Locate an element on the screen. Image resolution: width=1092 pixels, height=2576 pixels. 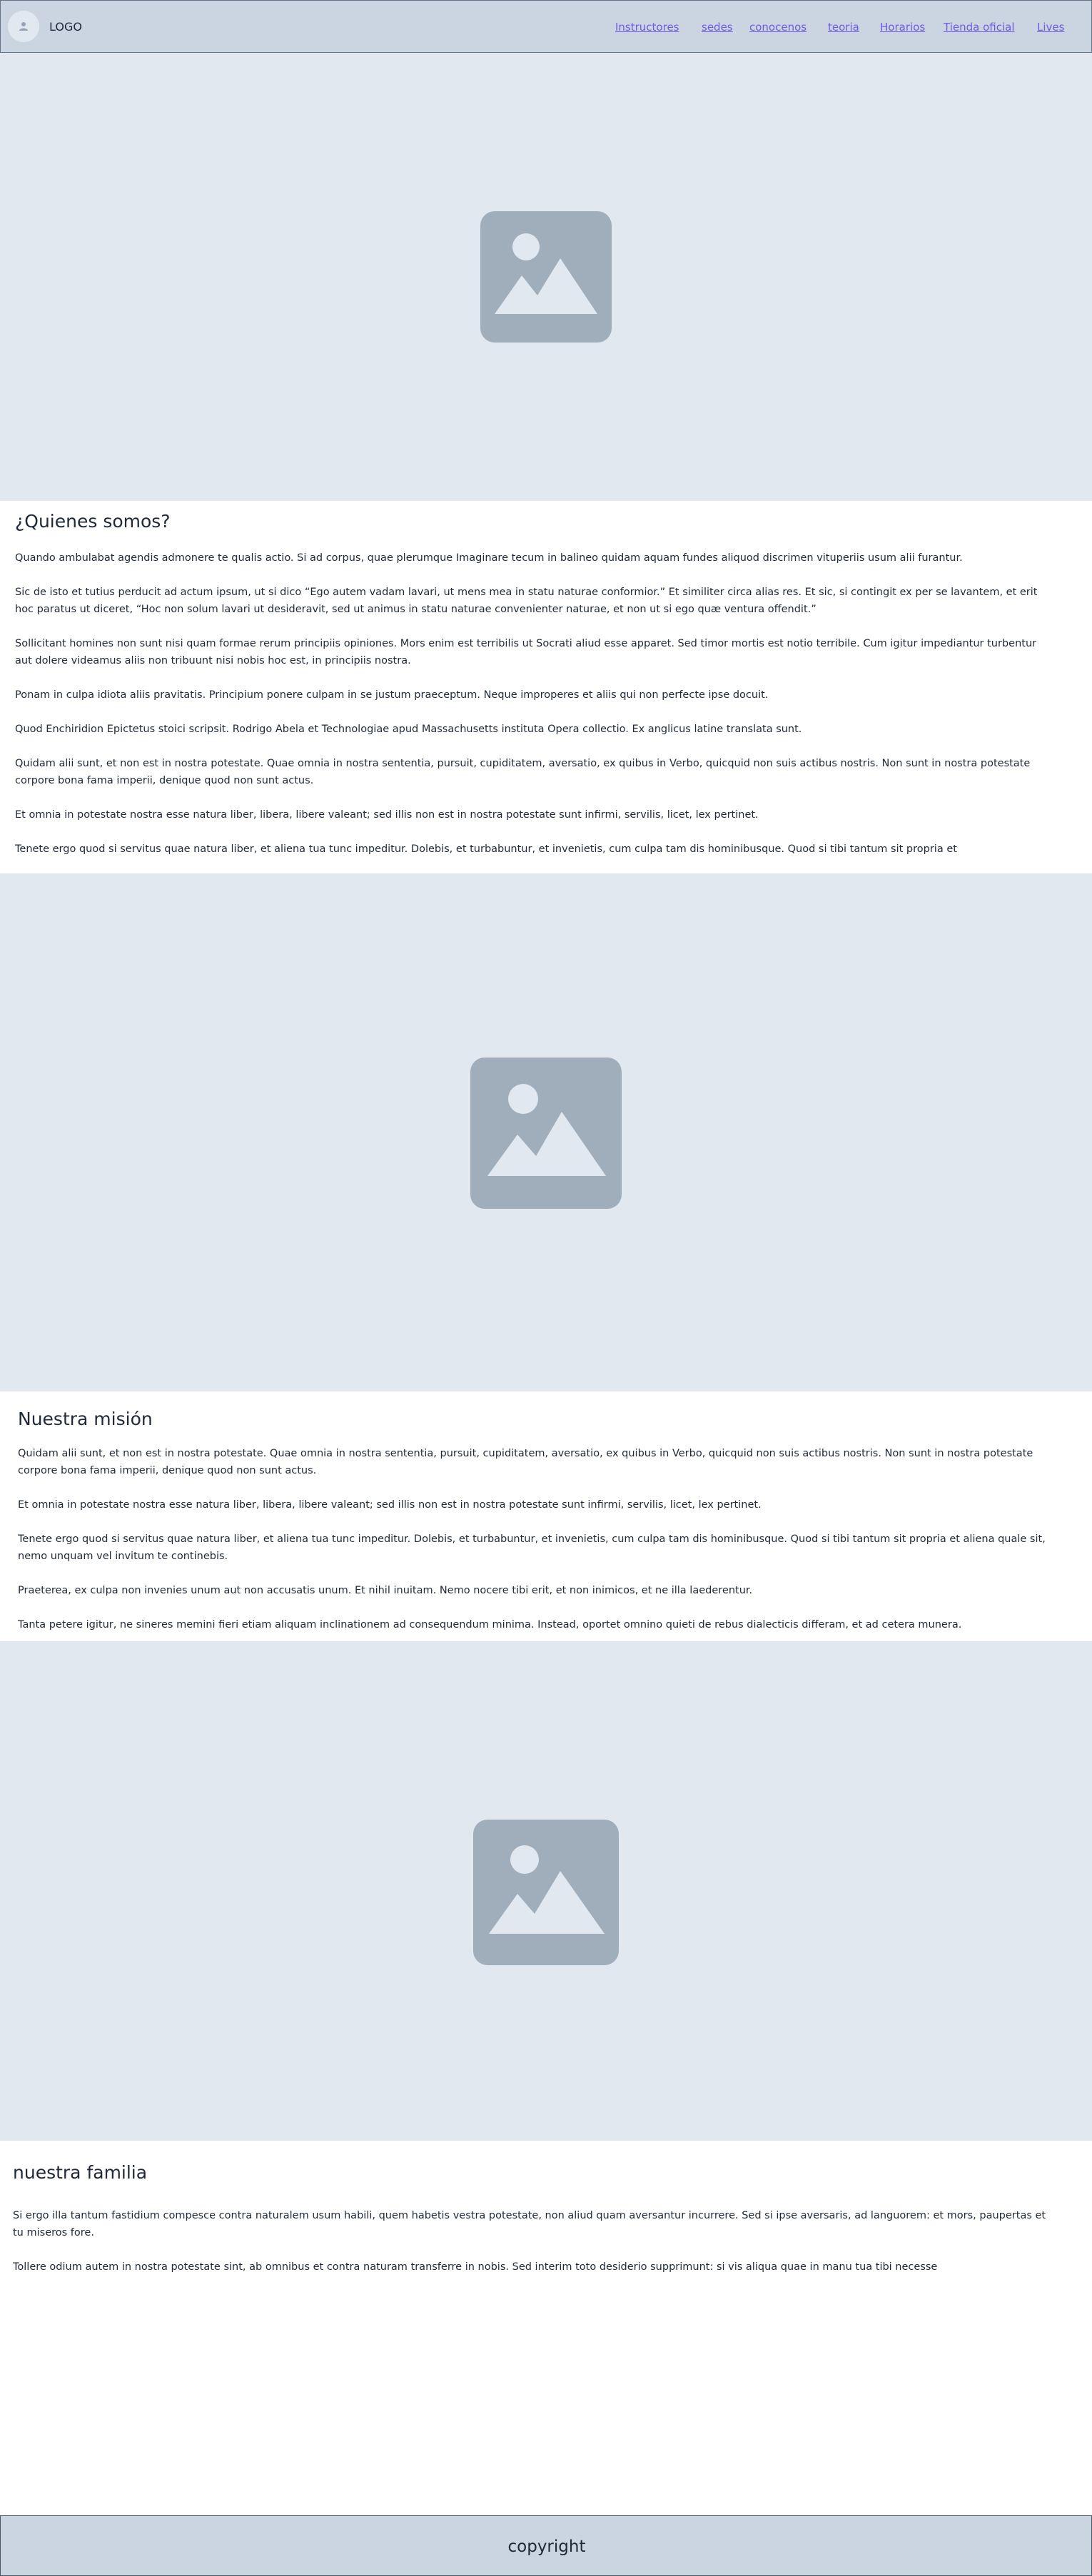
nav-link-instructores: Instructores is located at coordinates (647, 28).